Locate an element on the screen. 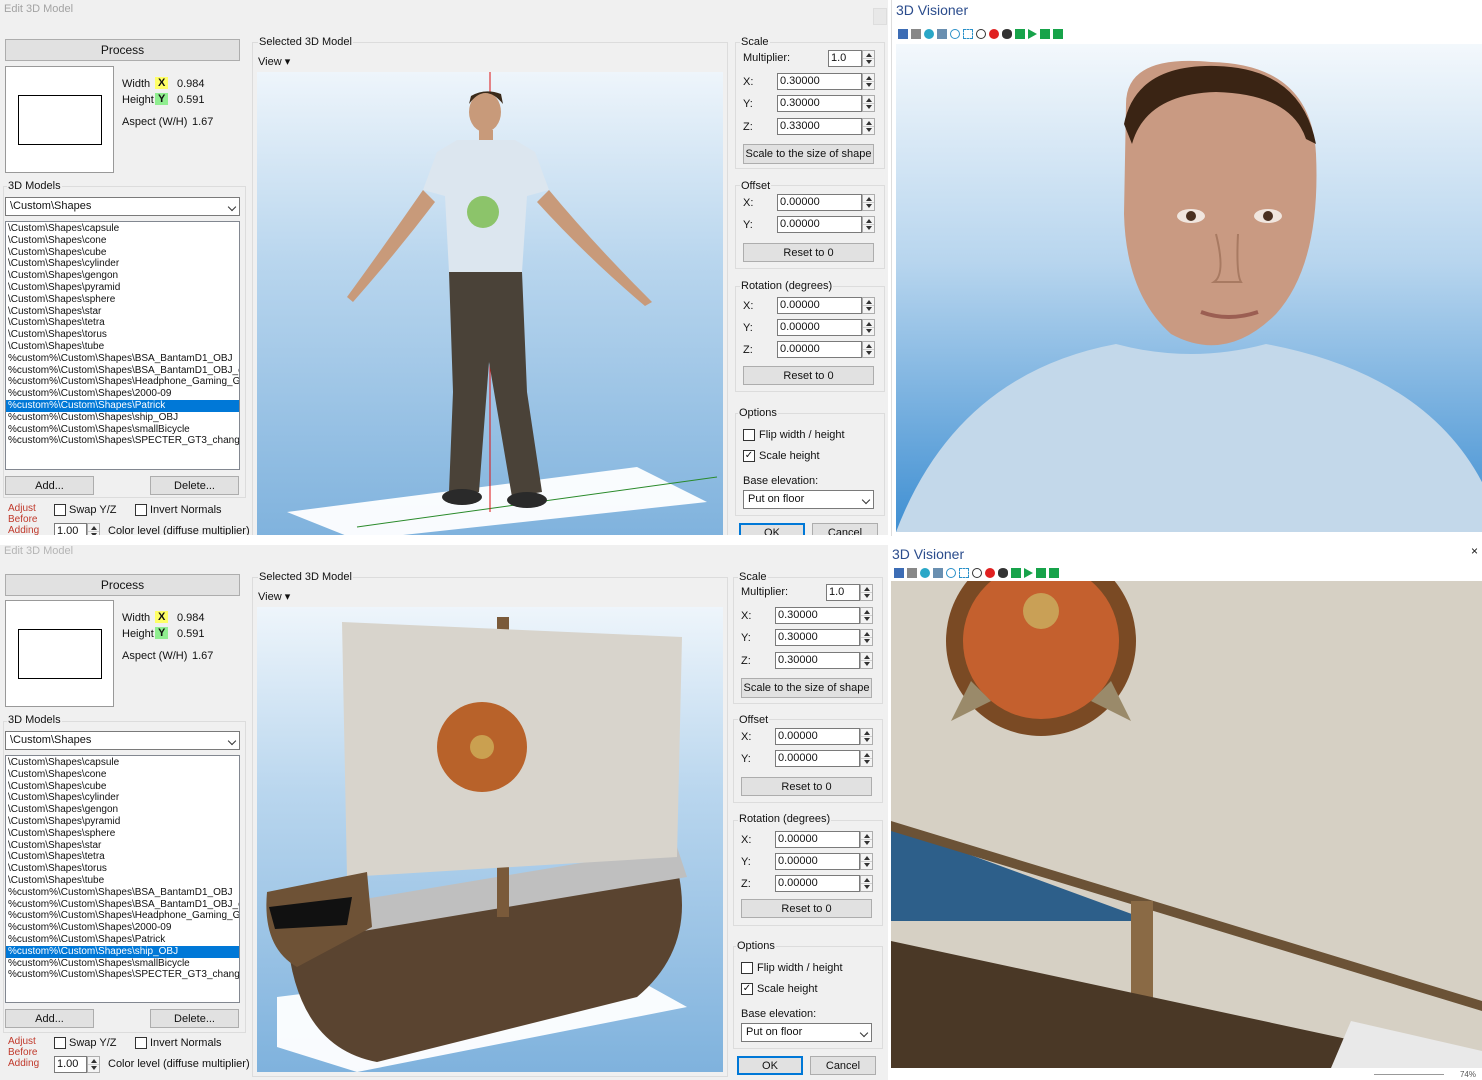  scale-z-input: 0.33000 is located at coordinates (819, 126).